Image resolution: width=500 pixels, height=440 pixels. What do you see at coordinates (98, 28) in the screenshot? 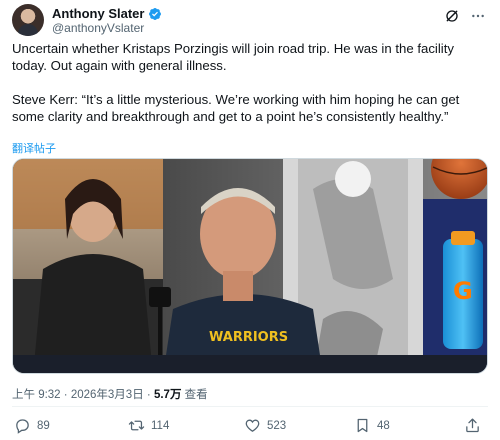
I see `author-handle: @anthonyVslater` at bounding box center [98, 28].